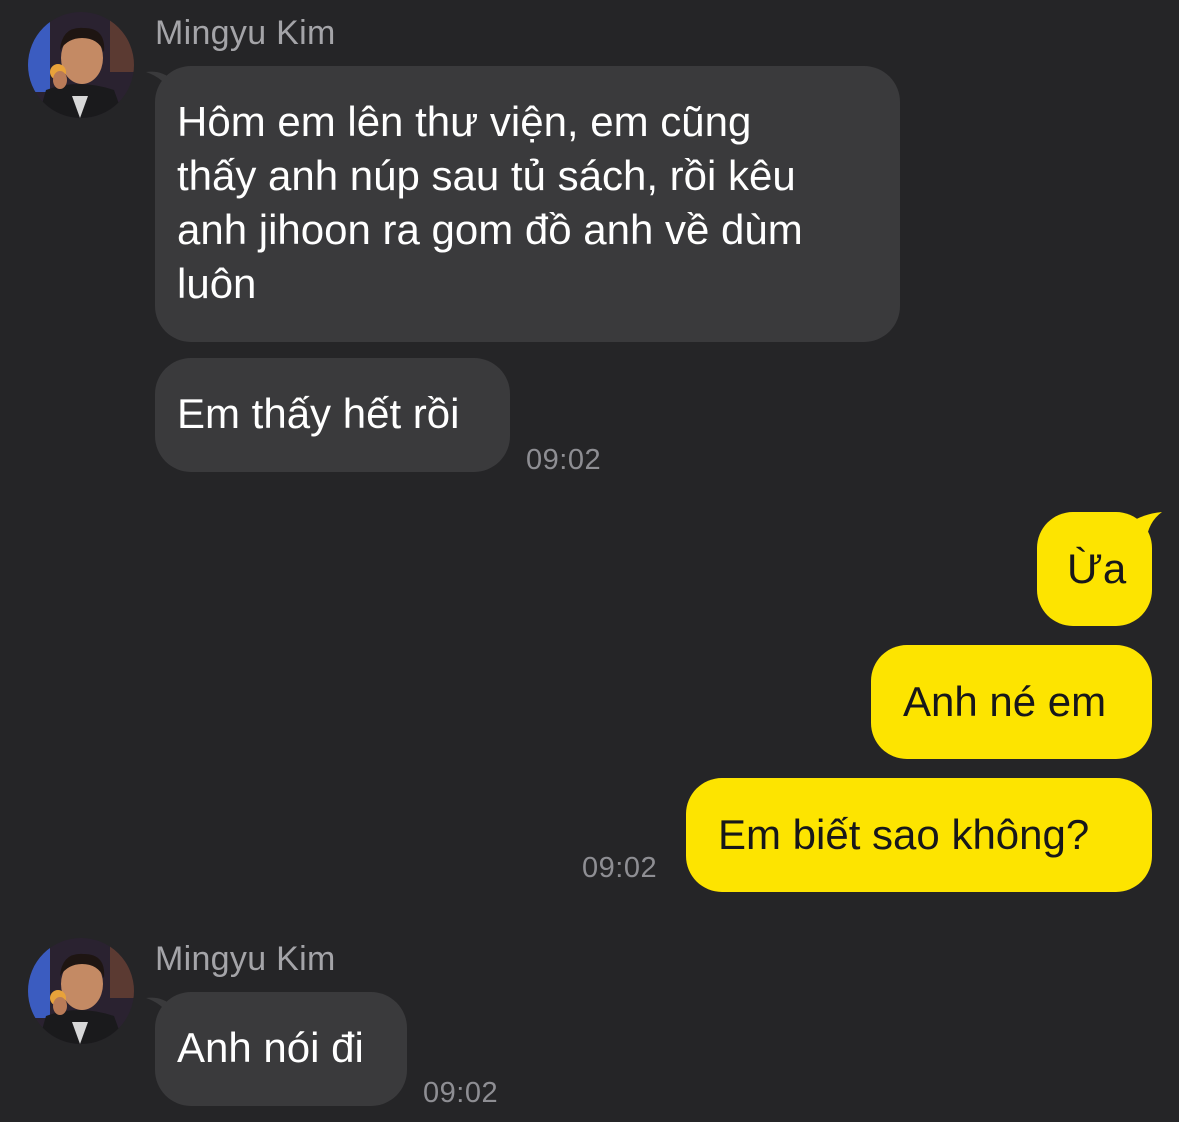 This screenshot has width=1179, height=1122. I want to click on message-bubble-outgoing: Em biết sao không?, so click(919, 835).